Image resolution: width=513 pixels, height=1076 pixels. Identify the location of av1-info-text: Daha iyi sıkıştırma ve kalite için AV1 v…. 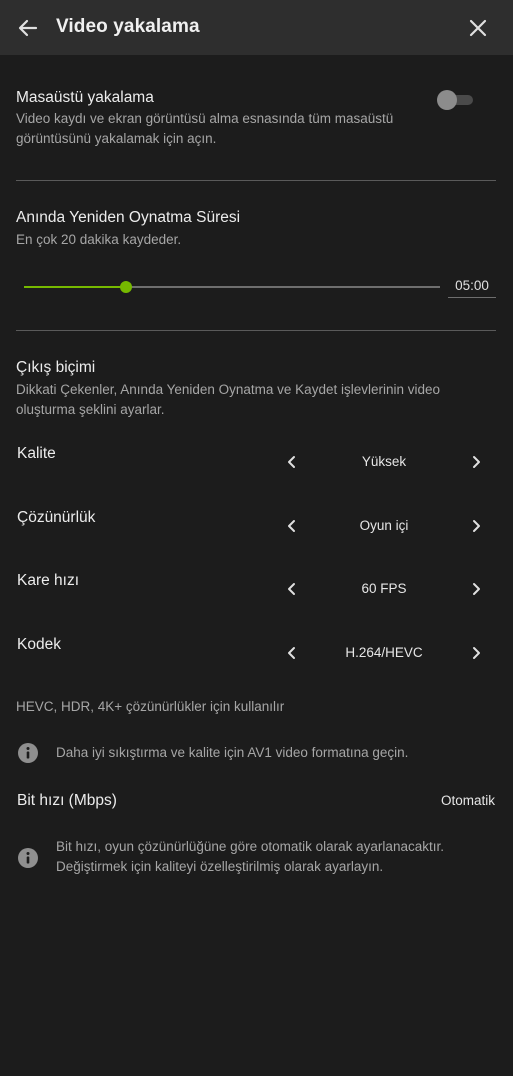
(232, 752).